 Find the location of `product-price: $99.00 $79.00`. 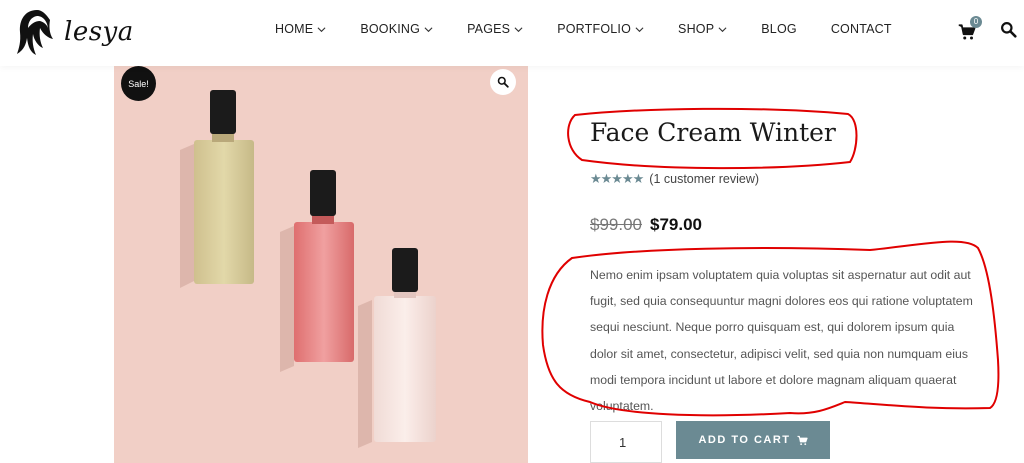

product-price: $99.00 $79.00 is located at coordinates (646, 225).